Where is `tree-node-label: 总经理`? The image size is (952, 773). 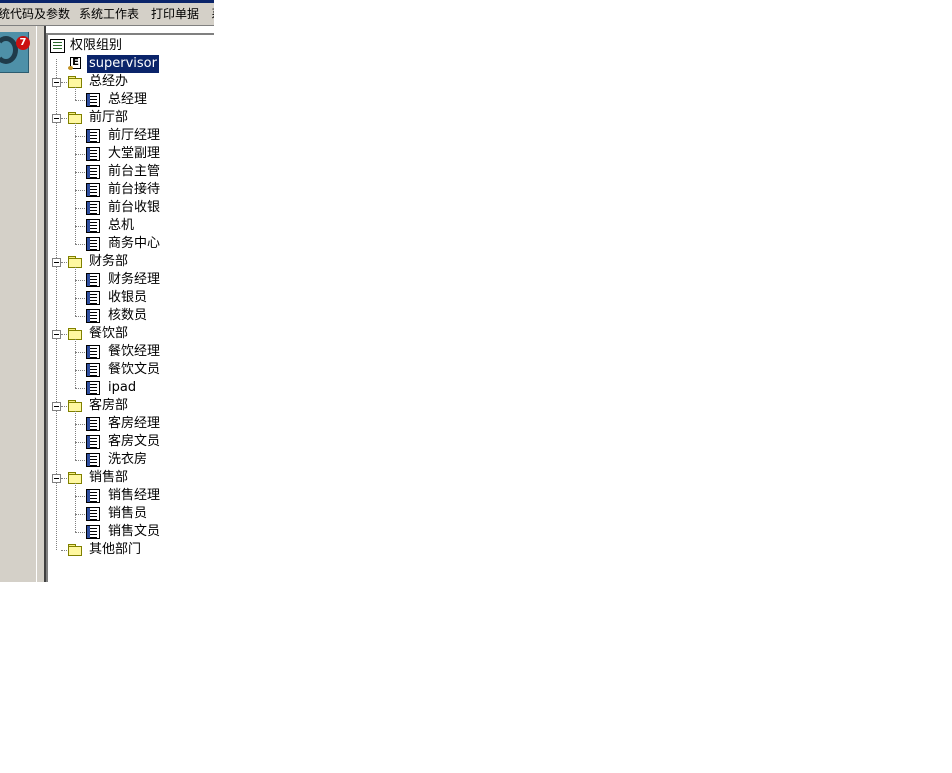 tree-node-label: 总经理 is located at coordinates (127, 100).